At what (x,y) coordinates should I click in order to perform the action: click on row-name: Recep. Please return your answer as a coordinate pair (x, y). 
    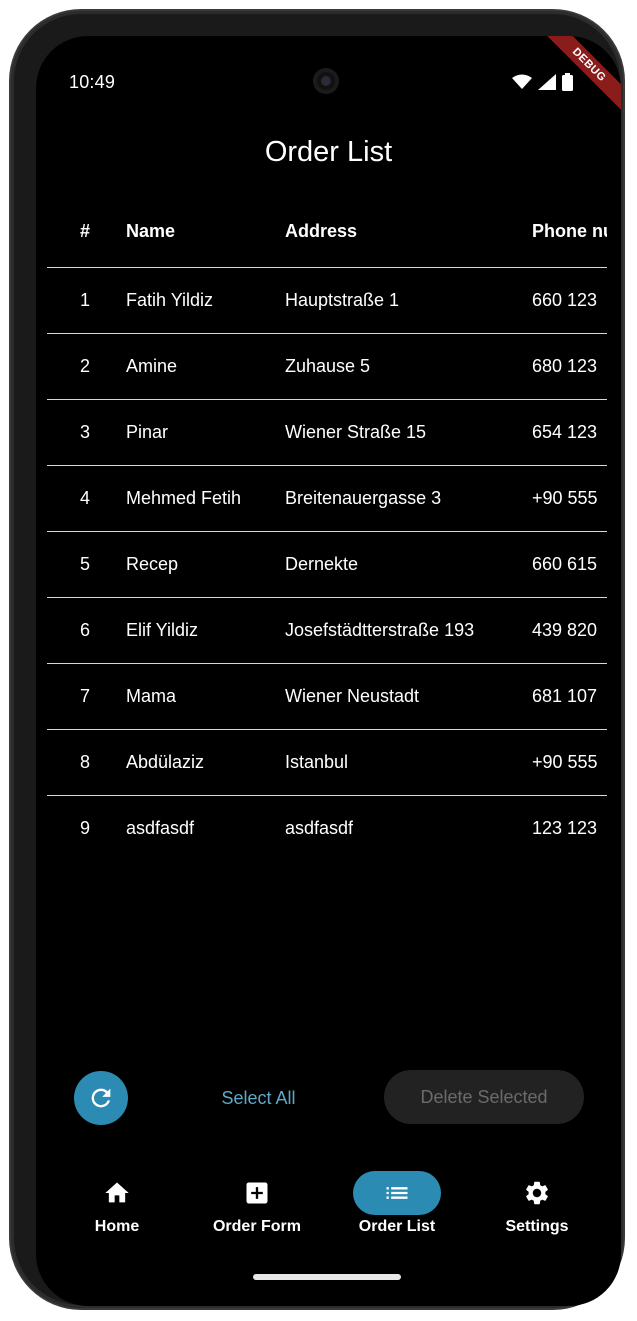
    Looking at the image, I should click on (152, 564).